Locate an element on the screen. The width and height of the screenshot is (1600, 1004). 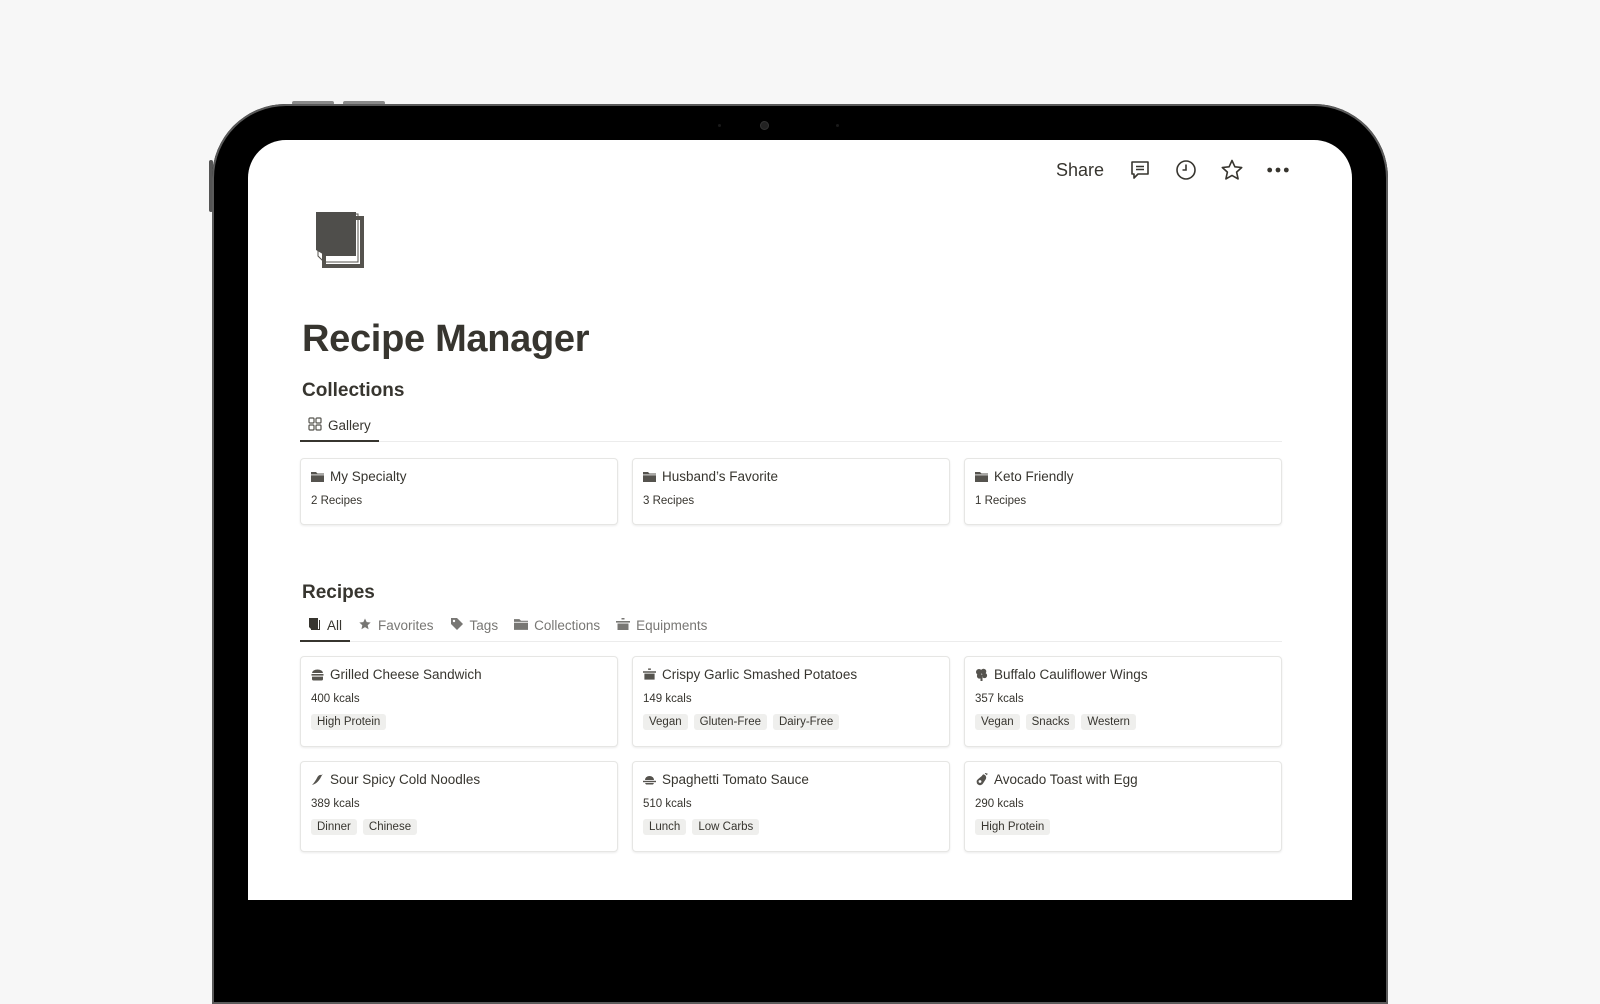
notebook-icon is located at coordinates (339, 239).